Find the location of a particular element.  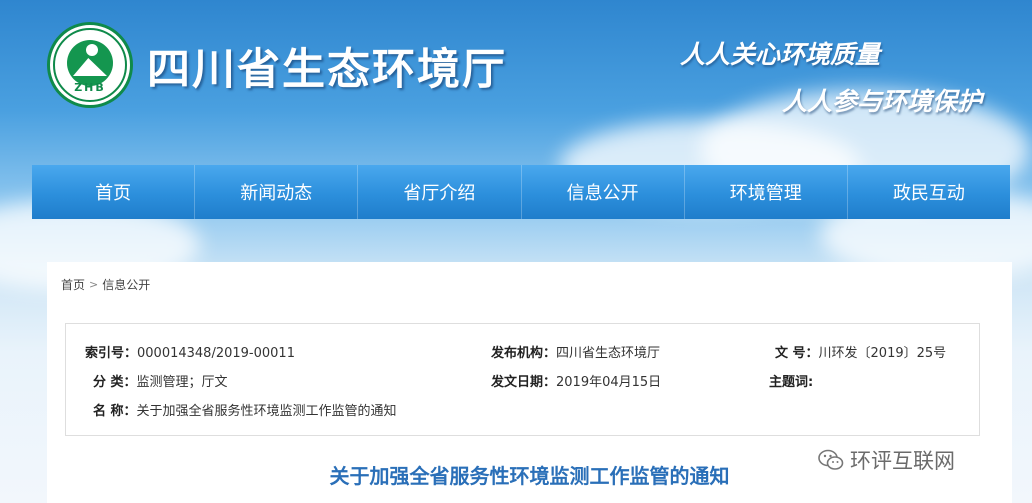

main-nav: 首页 新闻动态 省厅介绍 信息公开 环境管理 政民互动 is located at coordinates (521, 192).